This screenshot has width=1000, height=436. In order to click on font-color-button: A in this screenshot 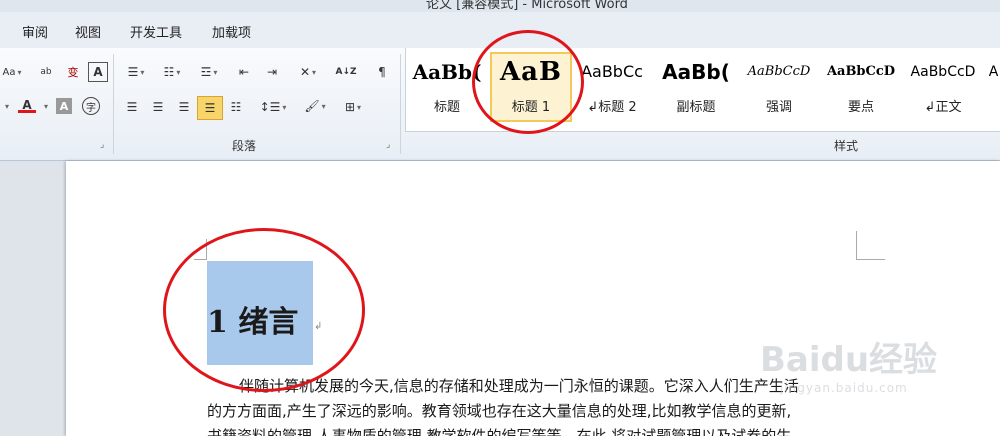, I will do `click(27, 105)`.